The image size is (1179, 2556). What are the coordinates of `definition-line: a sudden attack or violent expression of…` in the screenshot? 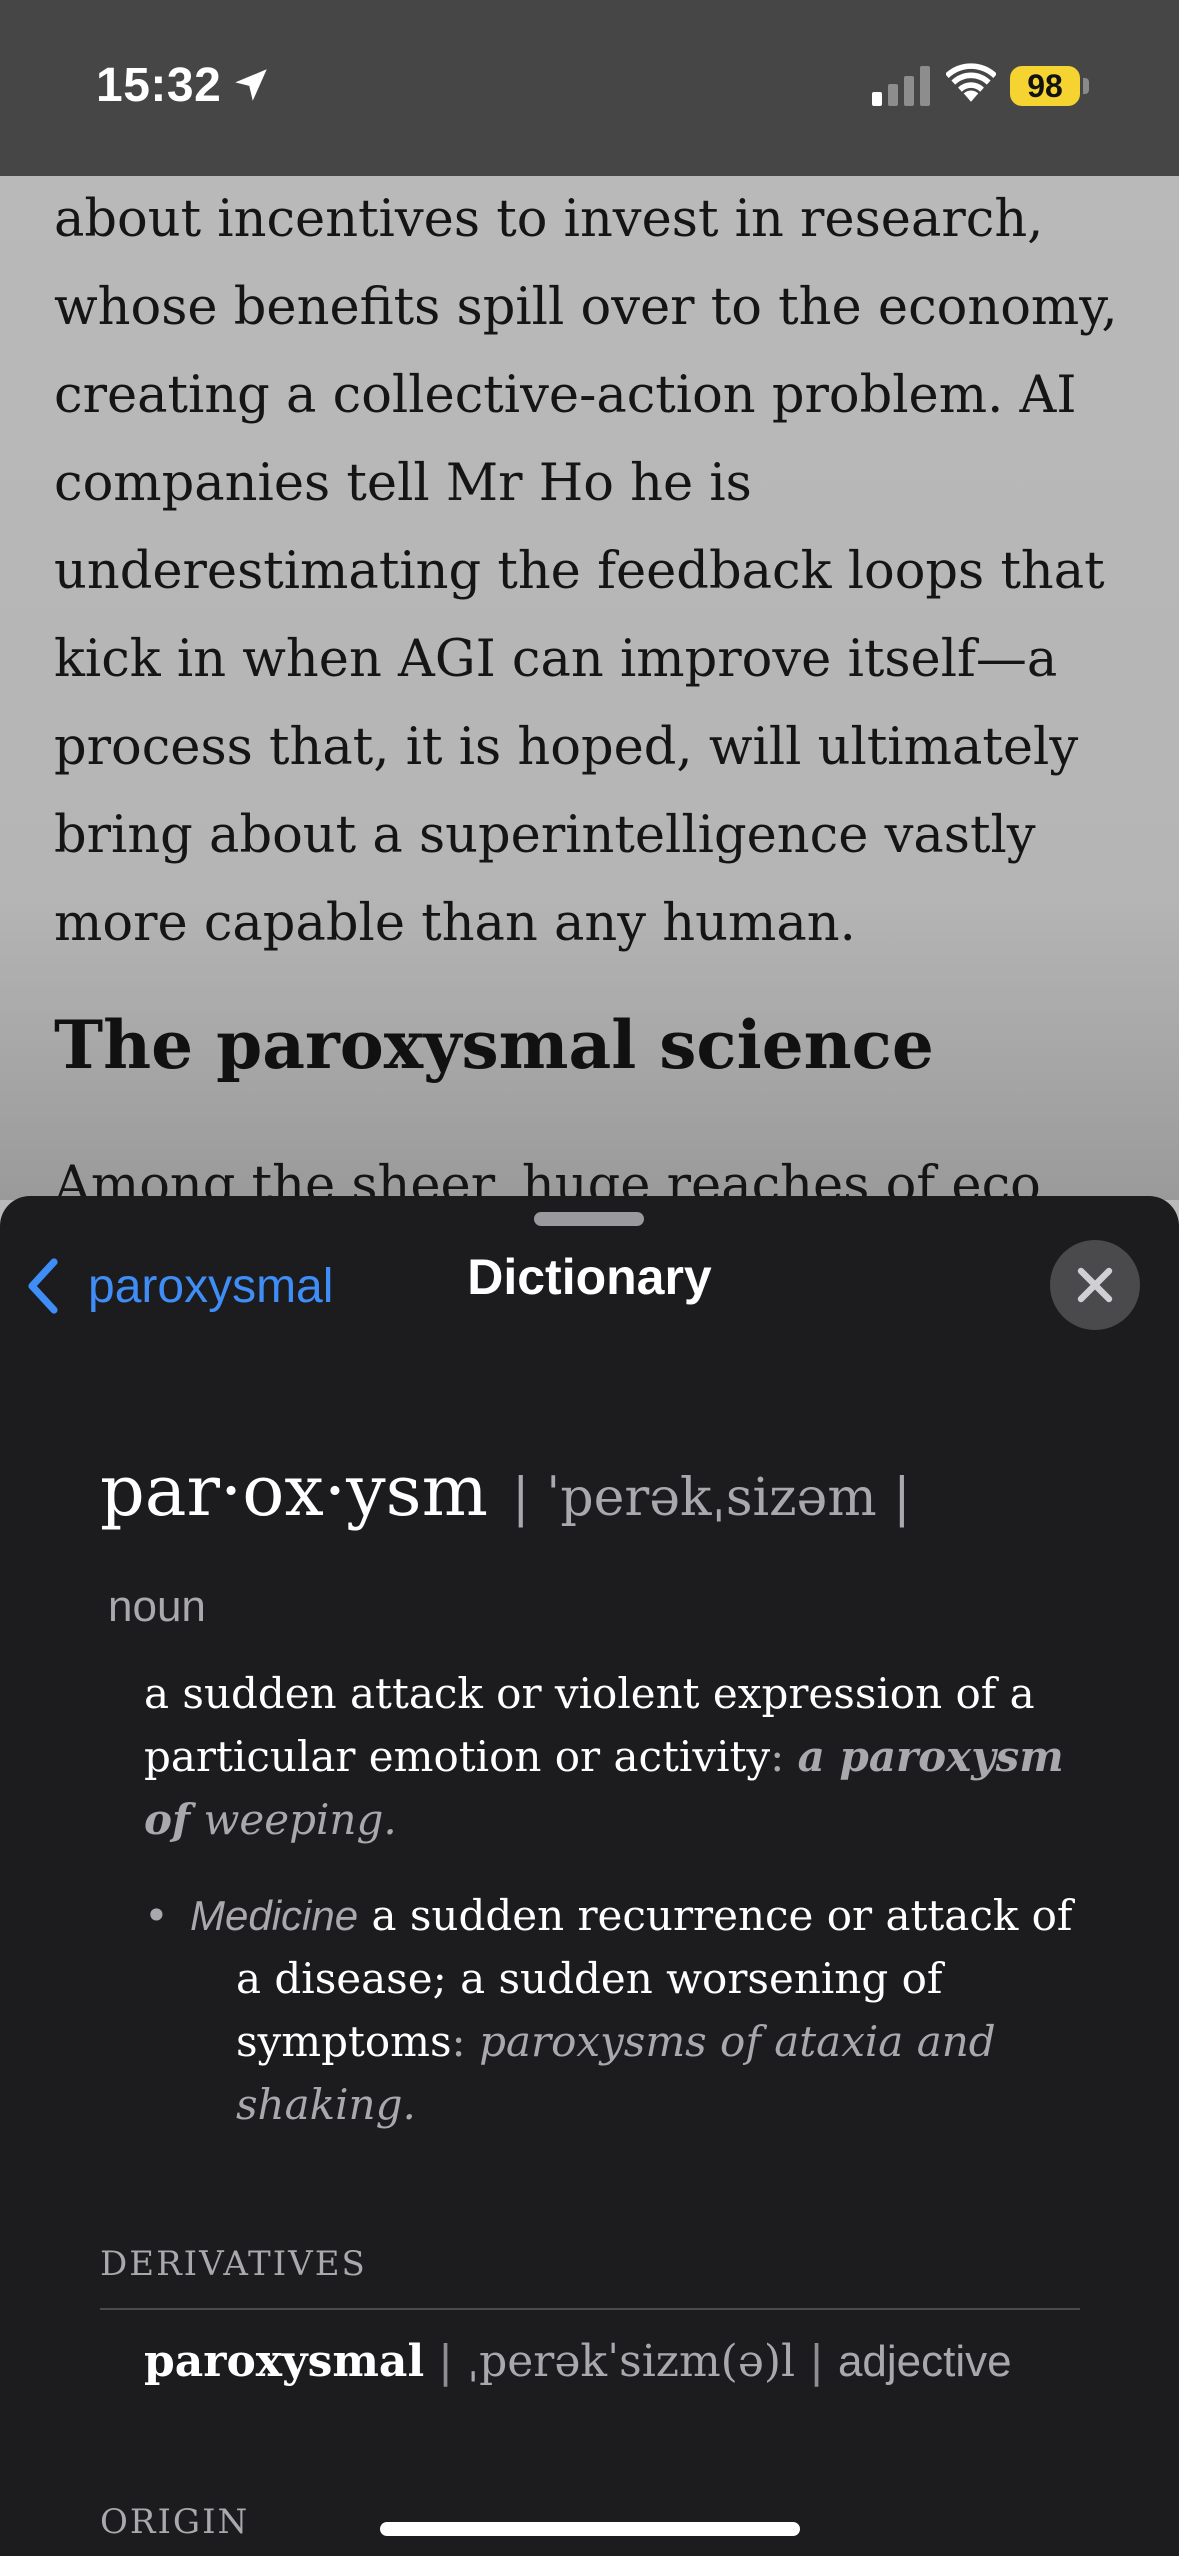 It's located at (589, 1693).